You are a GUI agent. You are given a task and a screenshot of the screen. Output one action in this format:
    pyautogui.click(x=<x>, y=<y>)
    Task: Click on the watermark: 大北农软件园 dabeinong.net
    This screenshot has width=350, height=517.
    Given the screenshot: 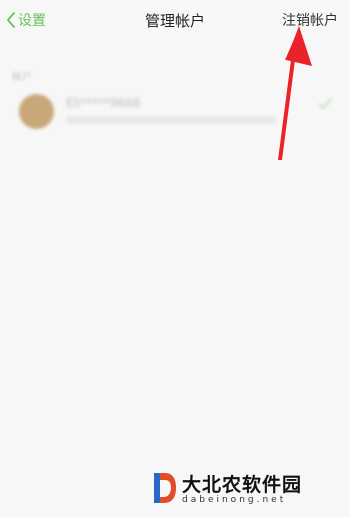 What is the action you would take?
    pyautogui.click(x=227, y=487)
    